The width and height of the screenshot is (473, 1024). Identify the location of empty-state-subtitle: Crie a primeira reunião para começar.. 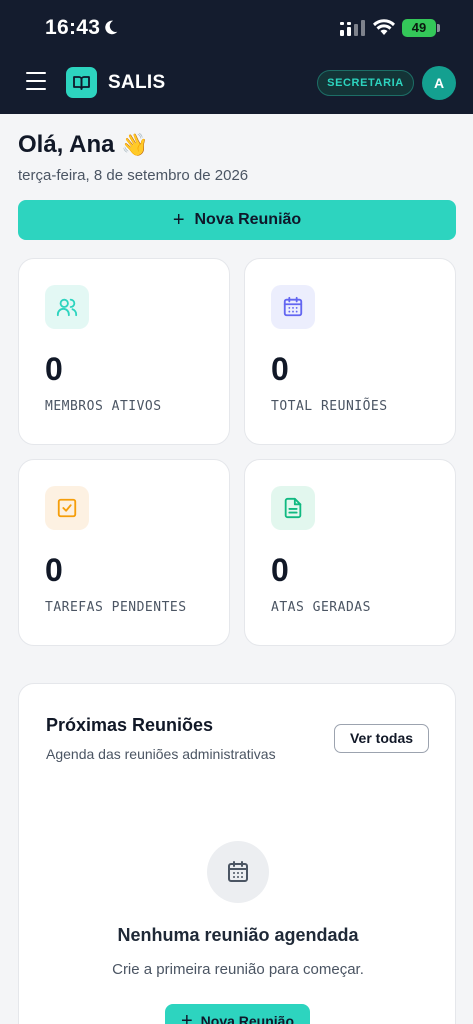
(238, 969).